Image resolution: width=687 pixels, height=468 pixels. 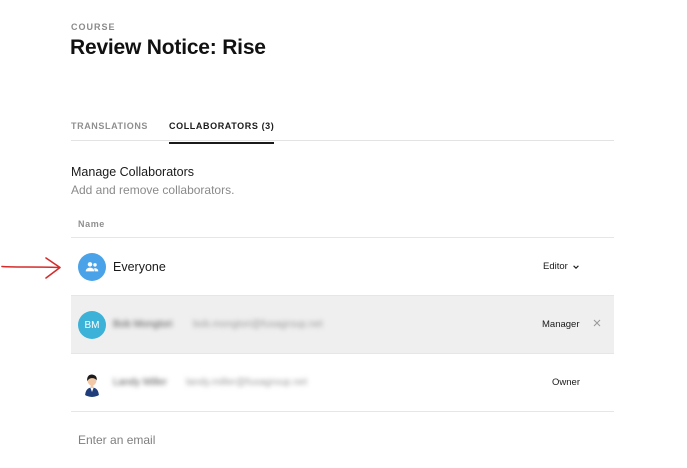 I want to click on email-input, so click(x=342, y=440).